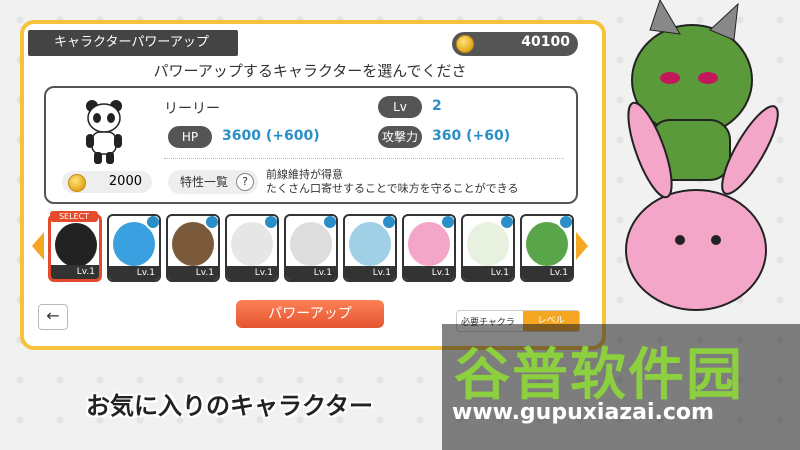 Image resolution: width=800 pixels, height=450 pixels. I want to click on hp-value: 3600 (+600), so click(271, 136).